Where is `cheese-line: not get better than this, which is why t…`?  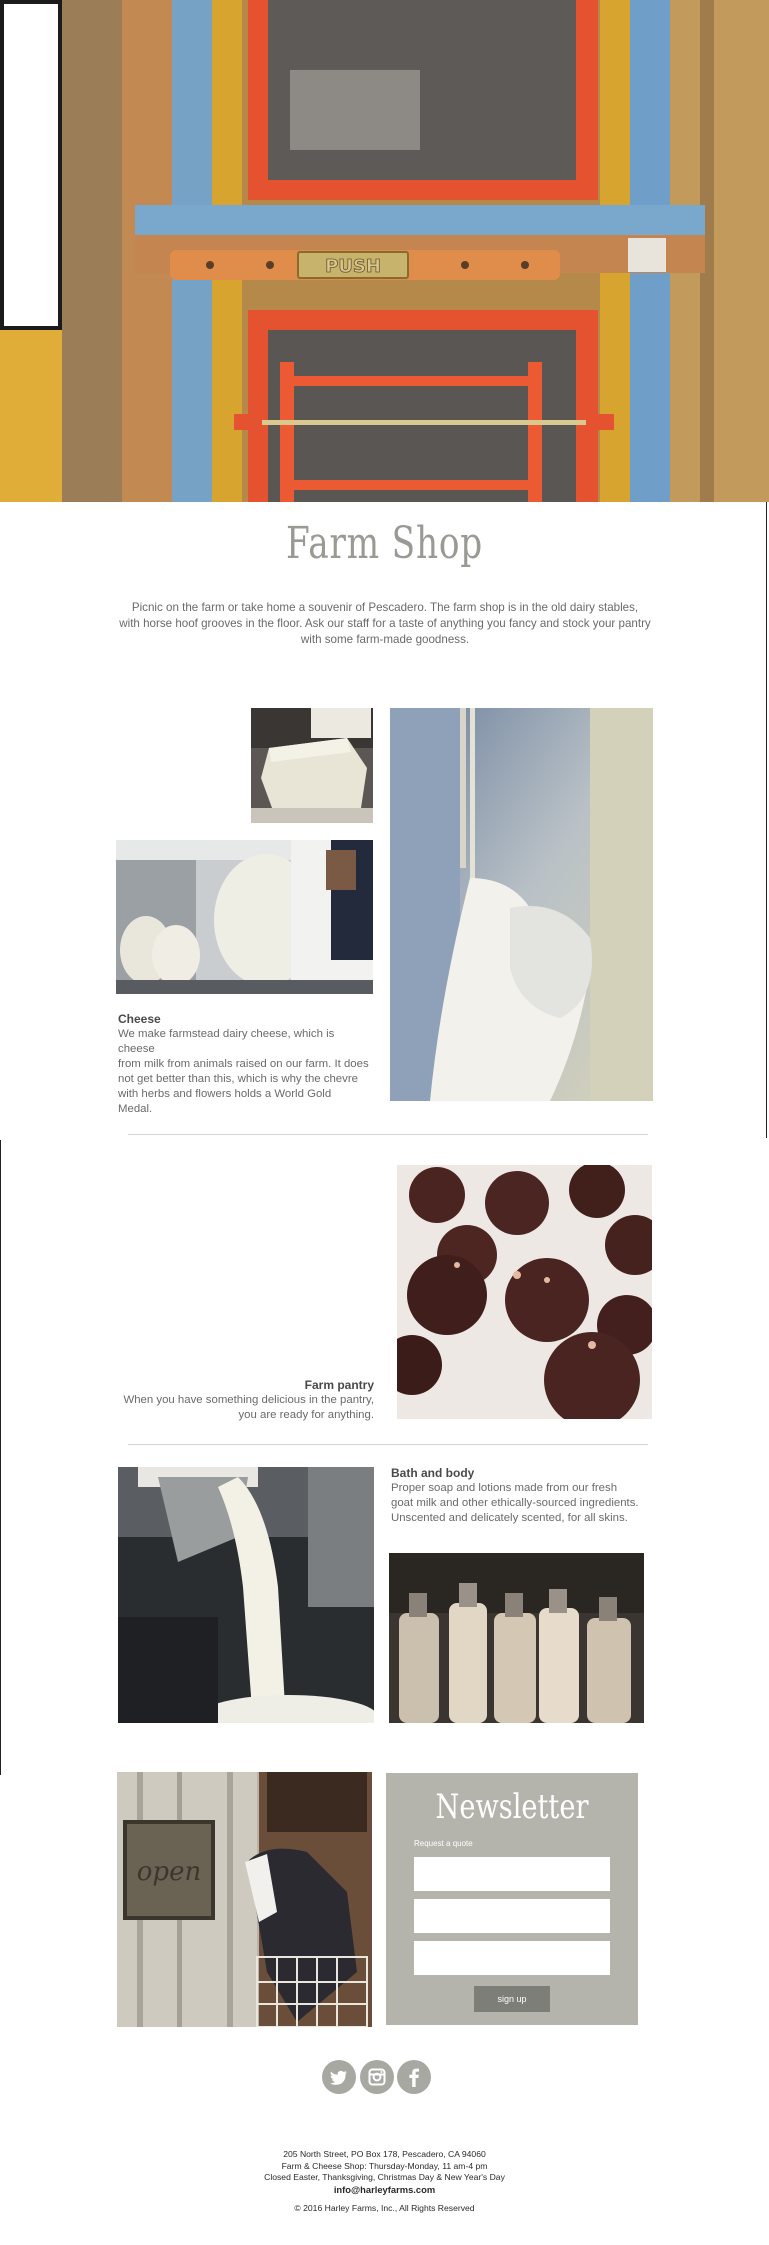 cheese-line: not get better than this, which is why t… is located at coordinates (238, 1079).